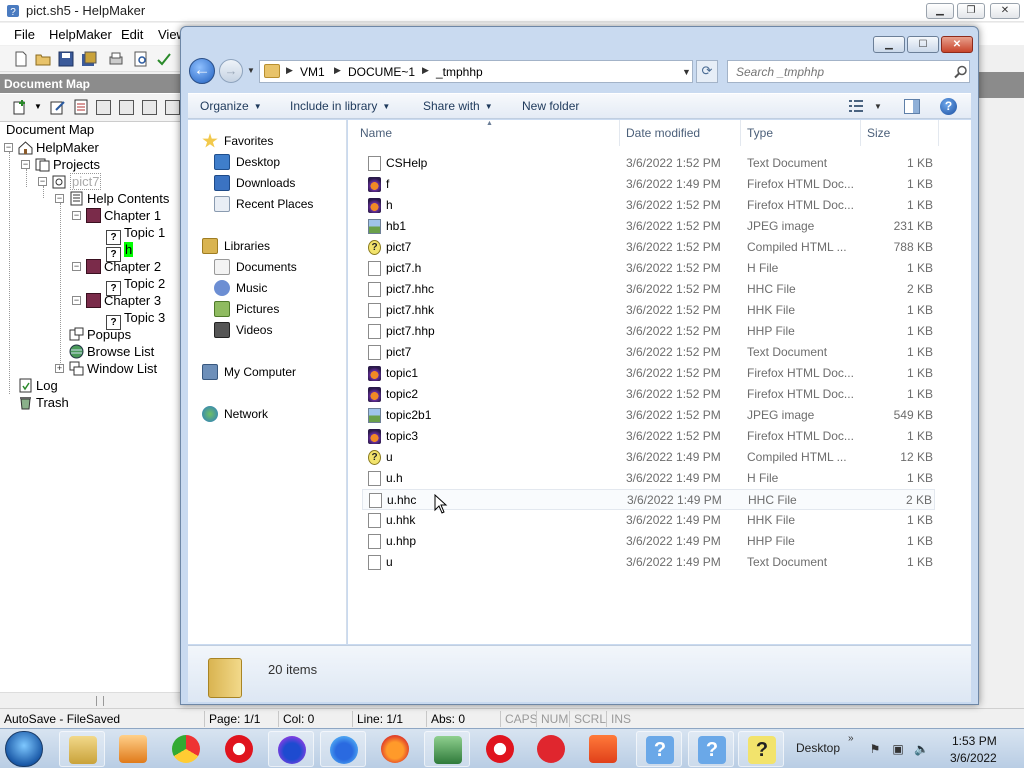  Describe the element at coordinates (458, 106) in the screenshot. I see `share-with-button: Share with ▼` at that location.